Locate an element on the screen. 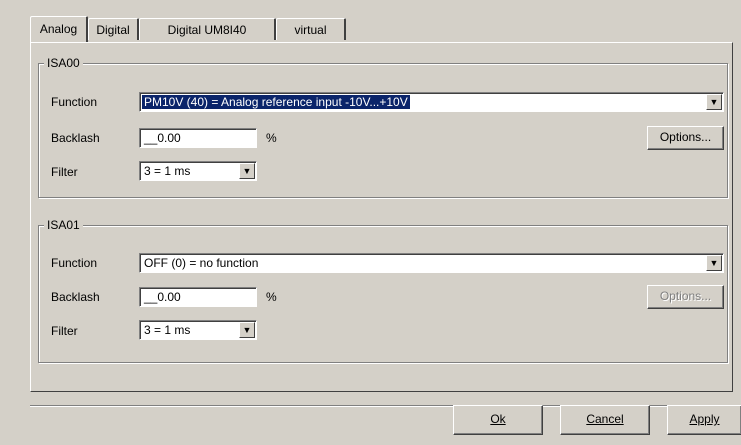 The height and width of the screenshot is (445, 741). group-title: ISA01 is located at coordinates (63, 225).